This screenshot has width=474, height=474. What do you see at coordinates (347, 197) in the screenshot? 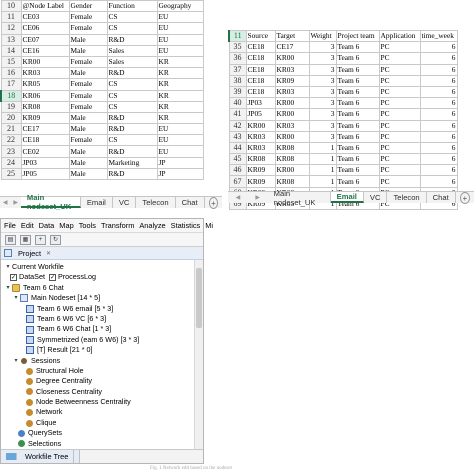
I see `sheet-tab: Email` at bounding box center [347, 197].